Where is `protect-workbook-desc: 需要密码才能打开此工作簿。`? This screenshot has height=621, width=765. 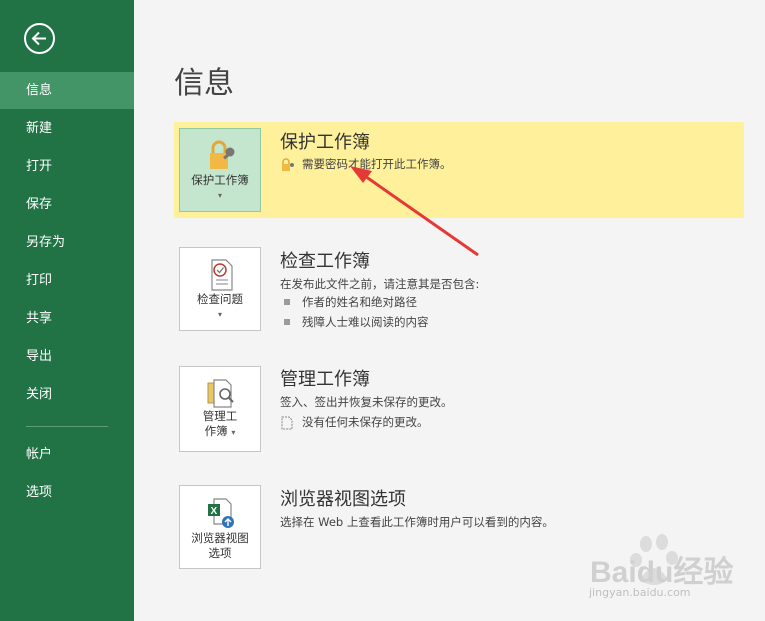 protect-workbook-desc: 需要密码才能打开此工作簿。 is located at coordinates (377, 164).